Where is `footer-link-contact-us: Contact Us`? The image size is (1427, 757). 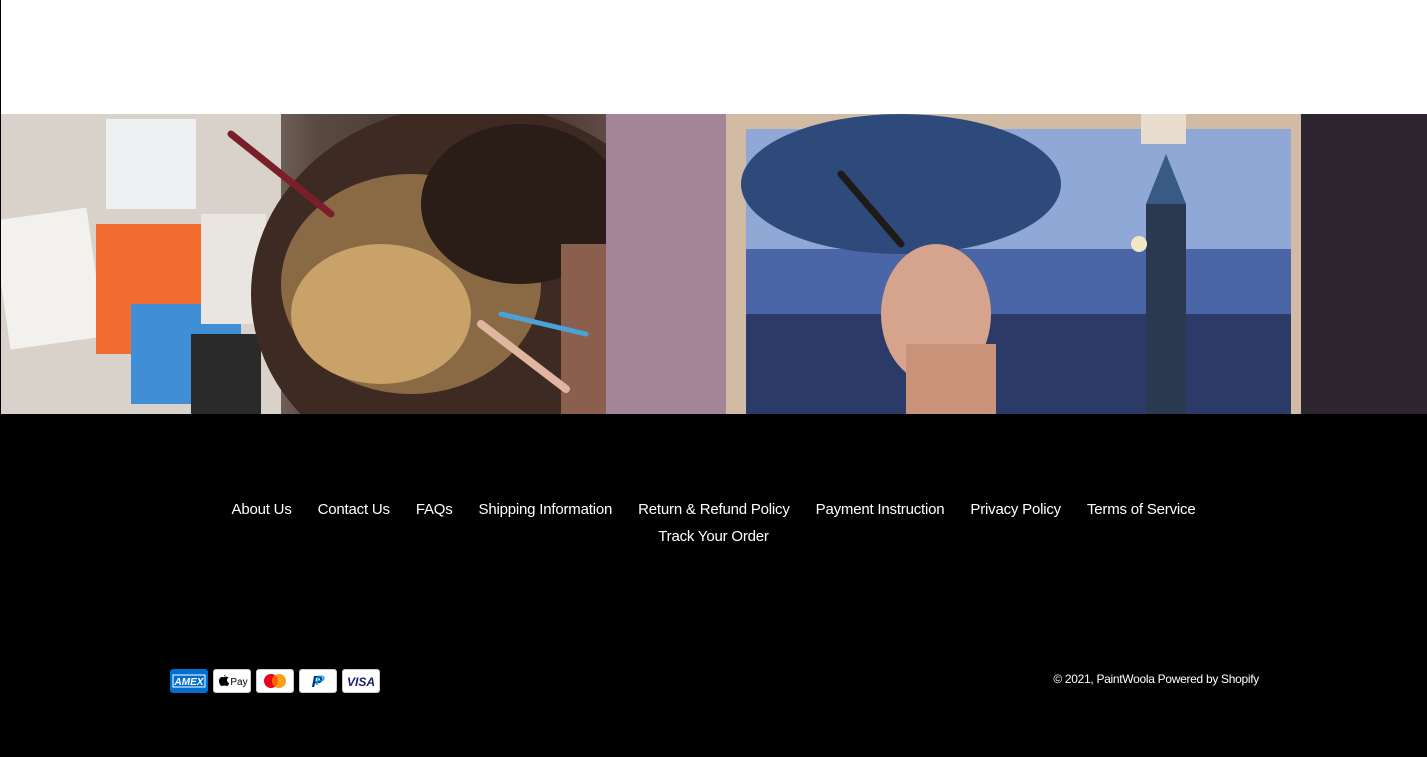
footer-link-contact-us: Contact Us is located at coordinates (354, 509).